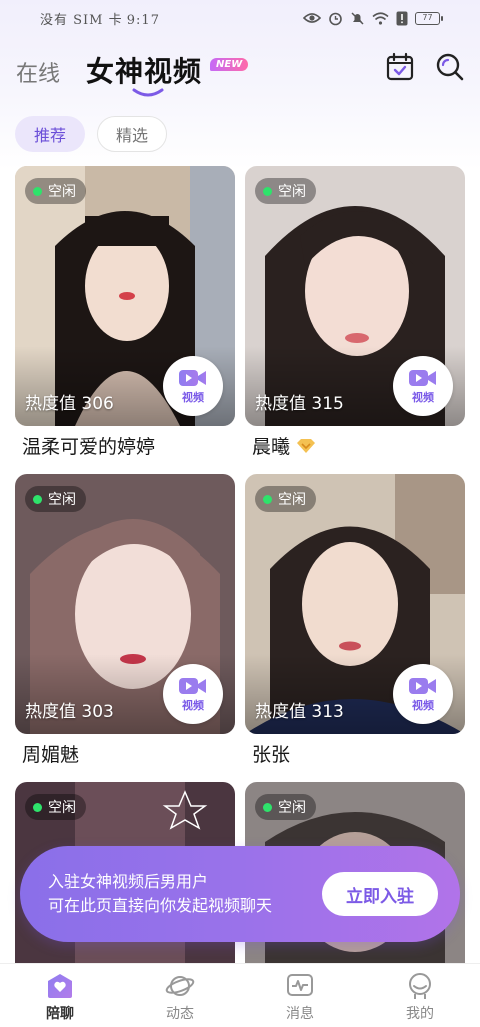  I want to click on join-banner: 入驻女神视频后男用户 可在此页直接向你发起视频聊天 立即入驻, so click(240, 894).